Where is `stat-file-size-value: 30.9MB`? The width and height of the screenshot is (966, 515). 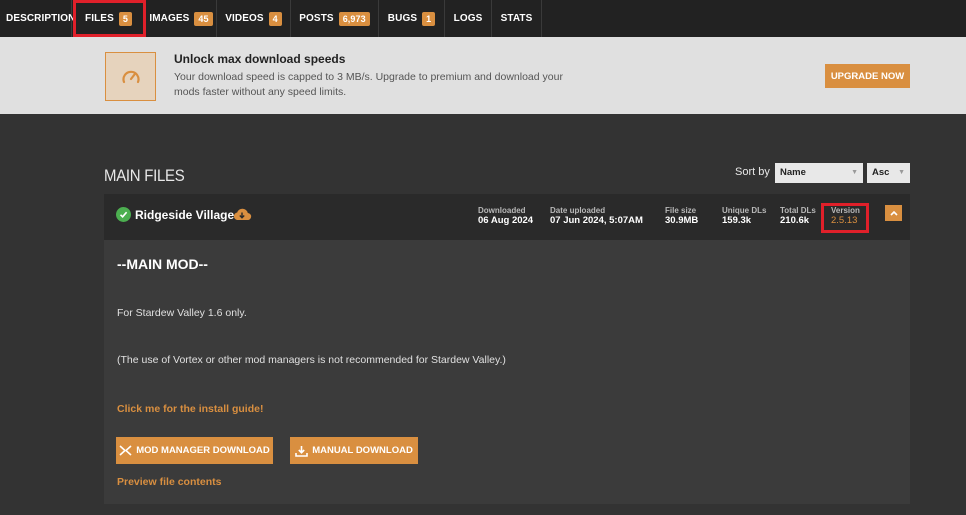 stat-file-size-value: 30.9MB is located at coordinates (682, 220).